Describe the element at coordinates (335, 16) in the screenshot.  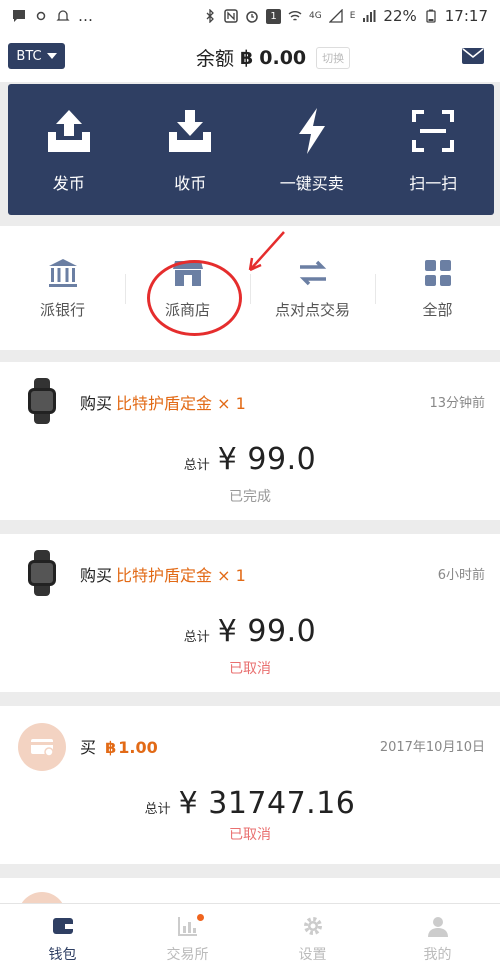
I see `signal-icon` at that location.